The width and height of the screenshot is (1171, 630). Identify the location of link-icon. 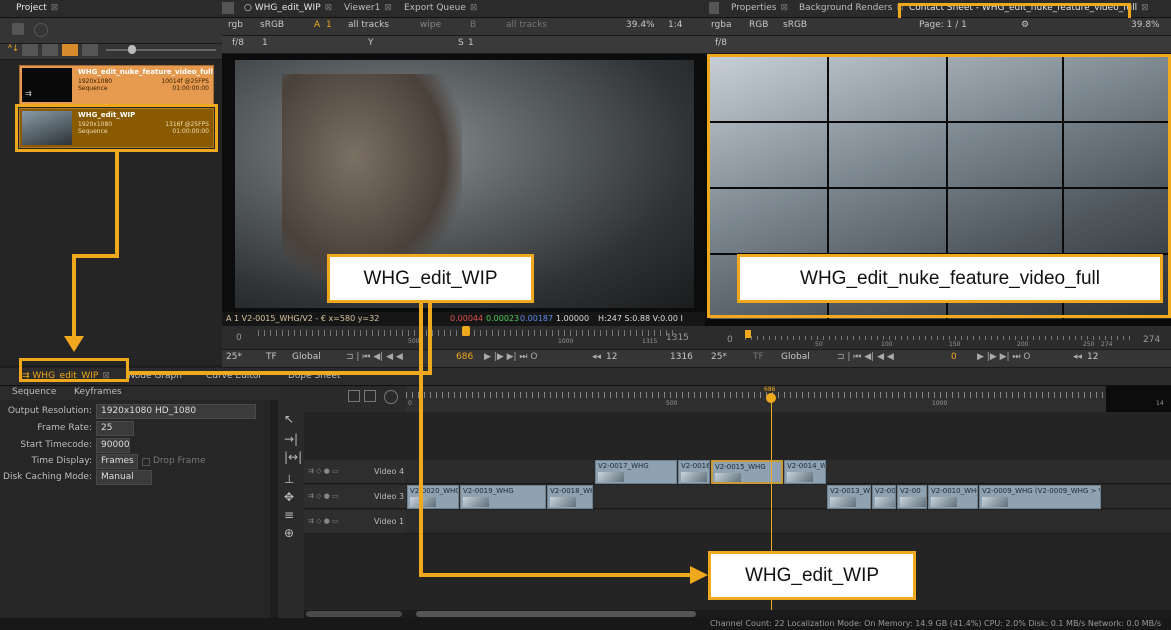
(370, 396).